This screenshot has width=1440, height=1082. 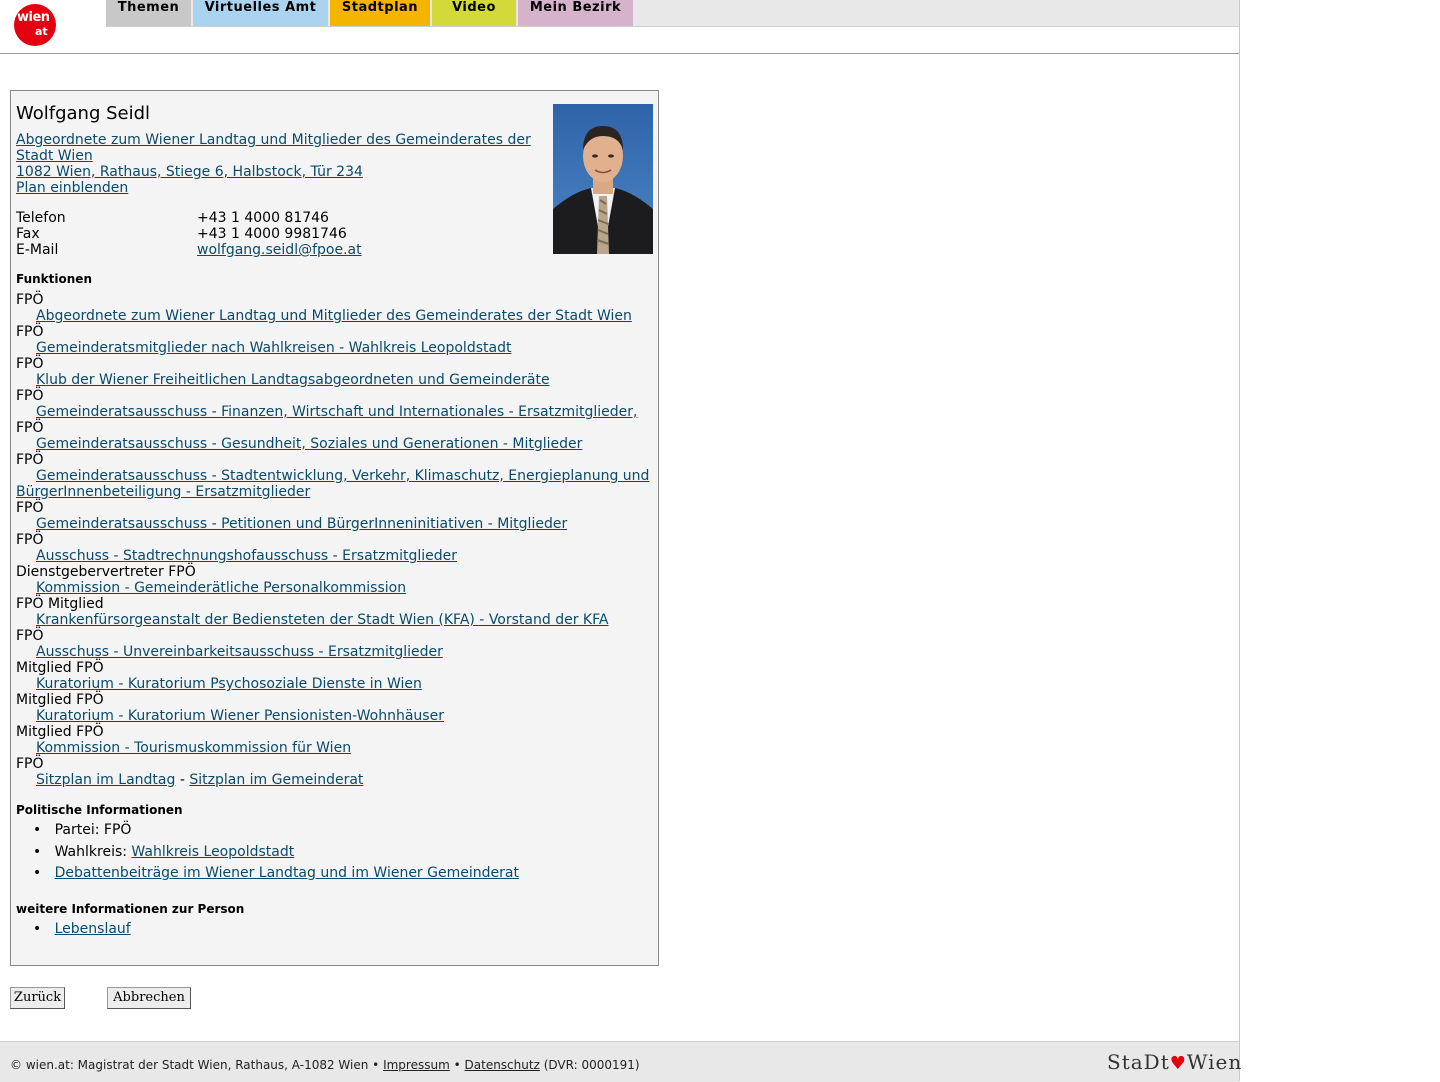 What do you see at coordinates (474, 13) in the screenshot?
I see `nav-tab-video: Video` at bounding box center [474, 13].